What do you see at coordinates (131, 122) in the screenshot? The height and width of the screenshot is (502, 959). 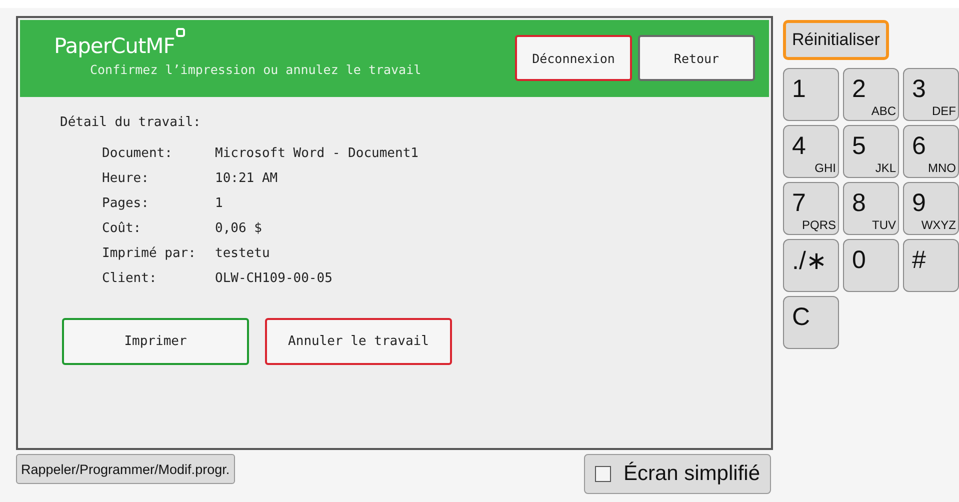 I see `details-title: Détail du travail:` at bounding box center [131, 122].